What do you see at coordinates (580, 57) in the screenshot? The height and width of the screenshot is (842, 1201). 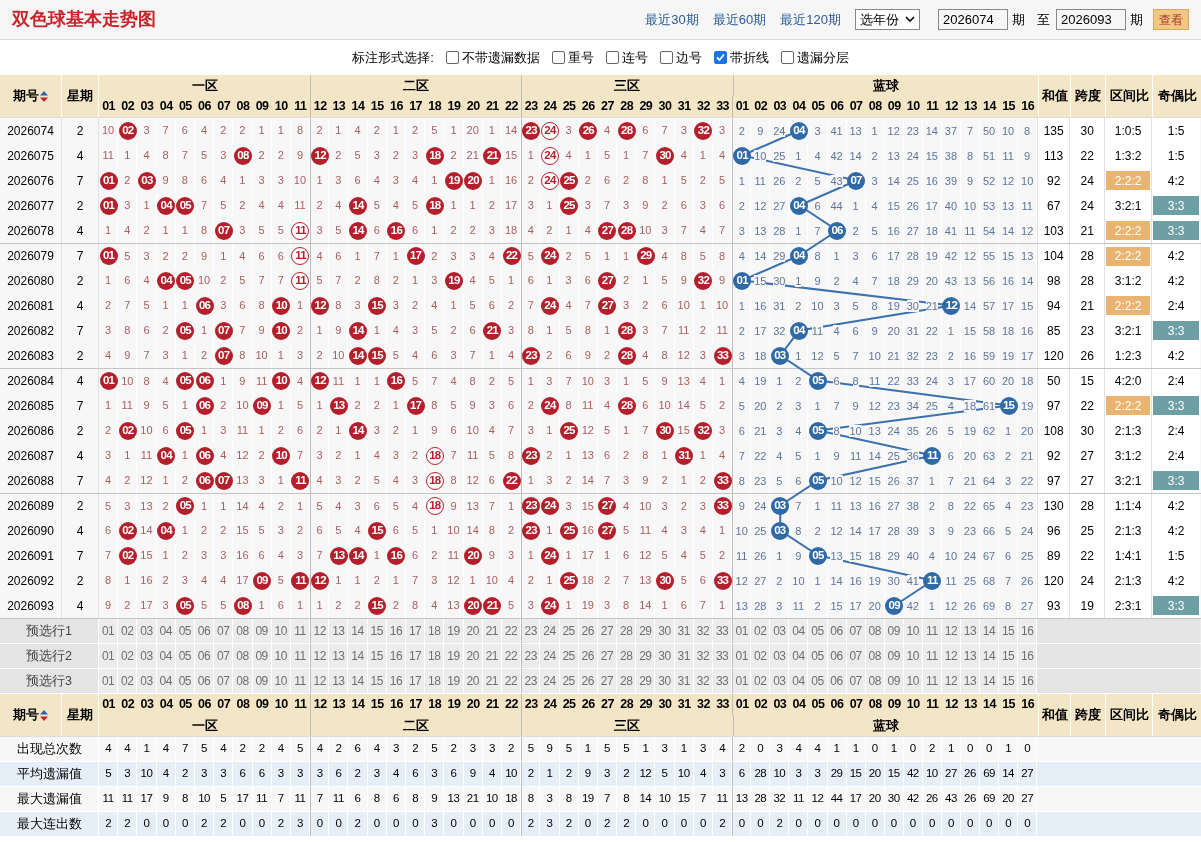 I see `option-label: 重号` at bounding box center [580, 57].